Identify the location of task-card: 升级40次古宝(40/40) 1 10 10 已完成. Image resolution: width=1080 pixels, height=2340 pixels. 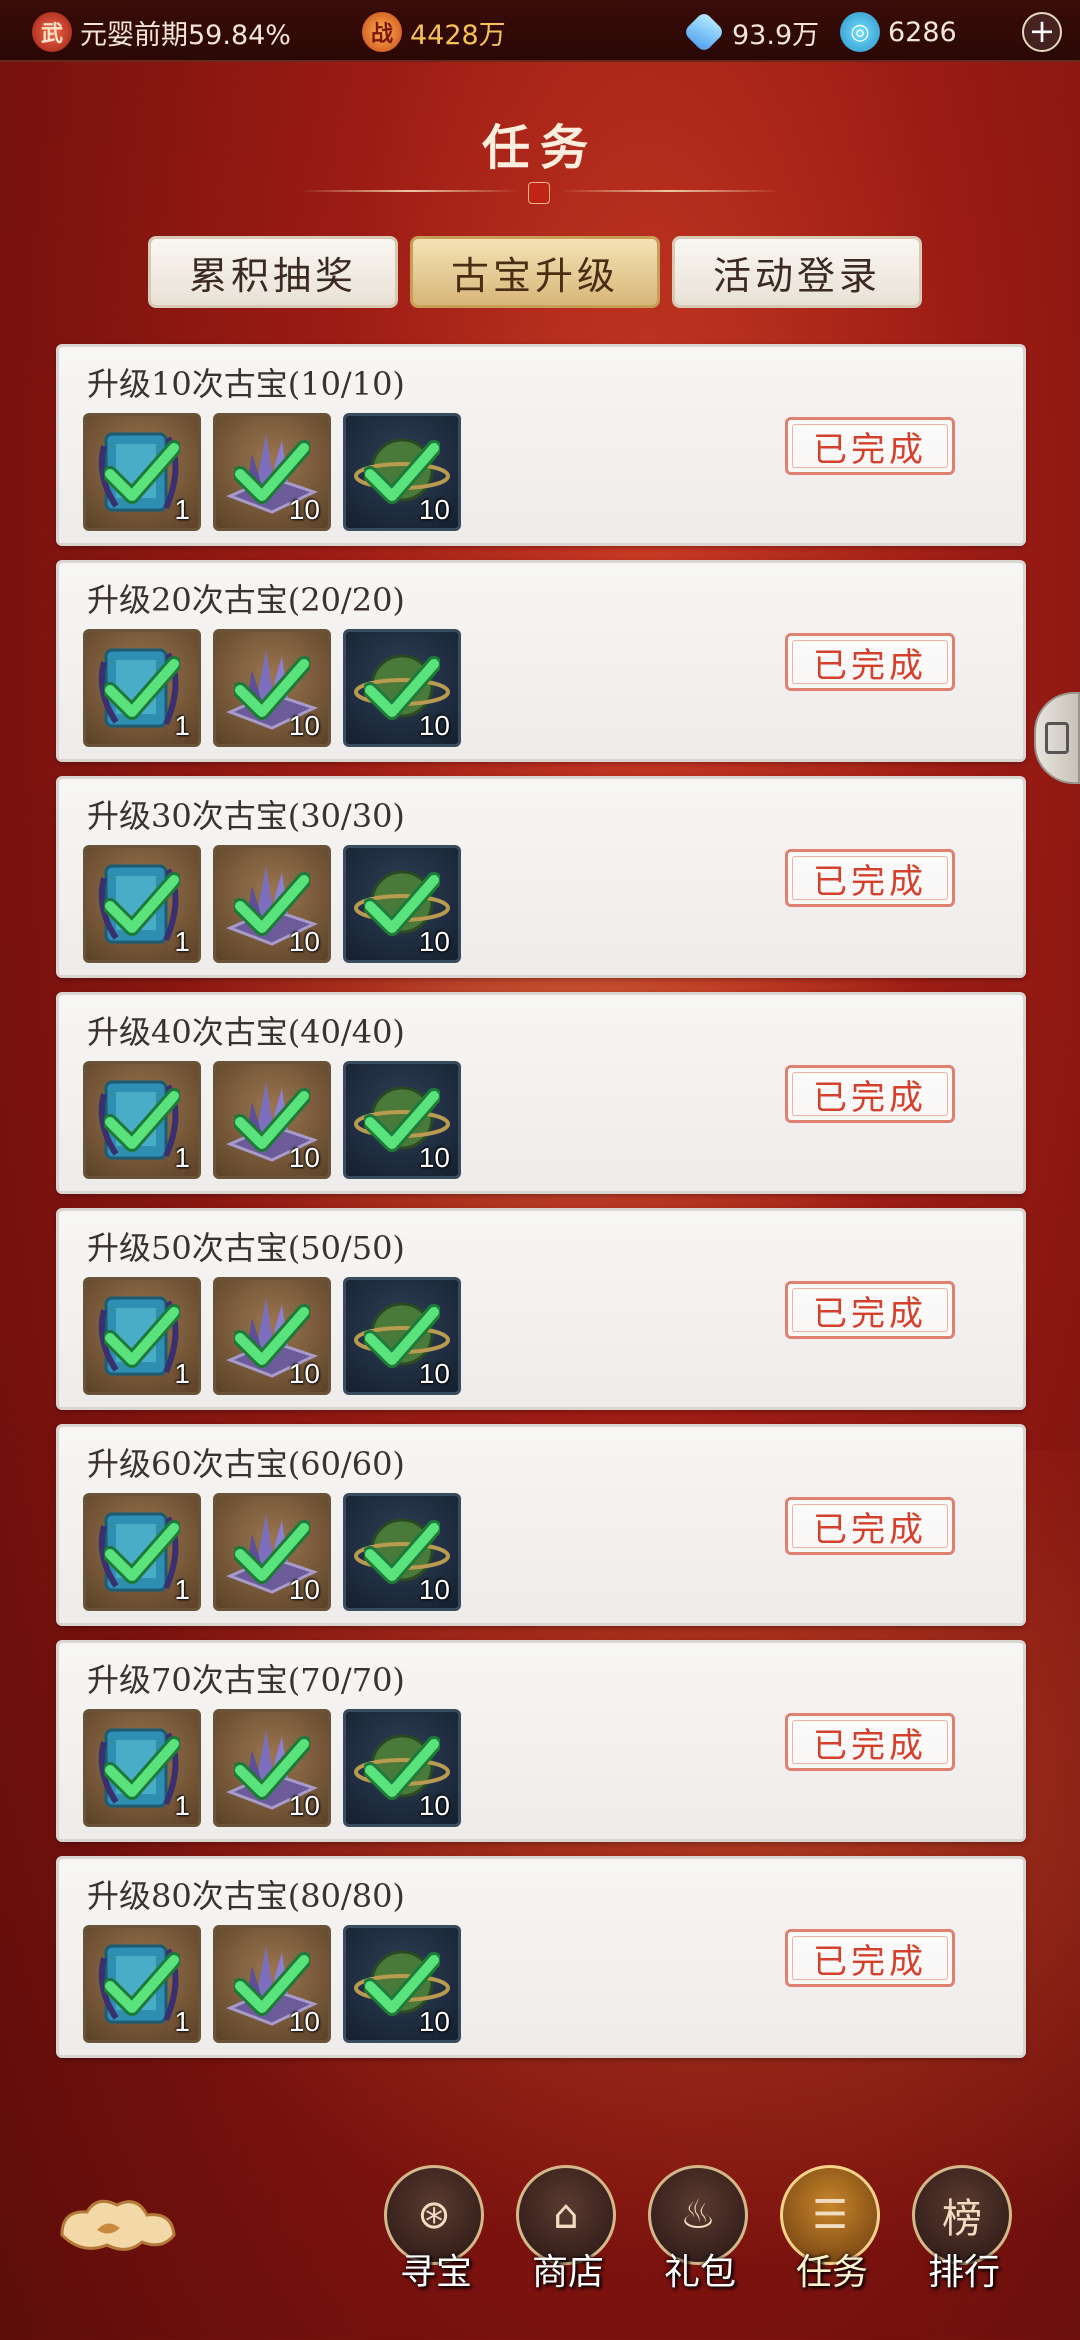
(541, 1093).